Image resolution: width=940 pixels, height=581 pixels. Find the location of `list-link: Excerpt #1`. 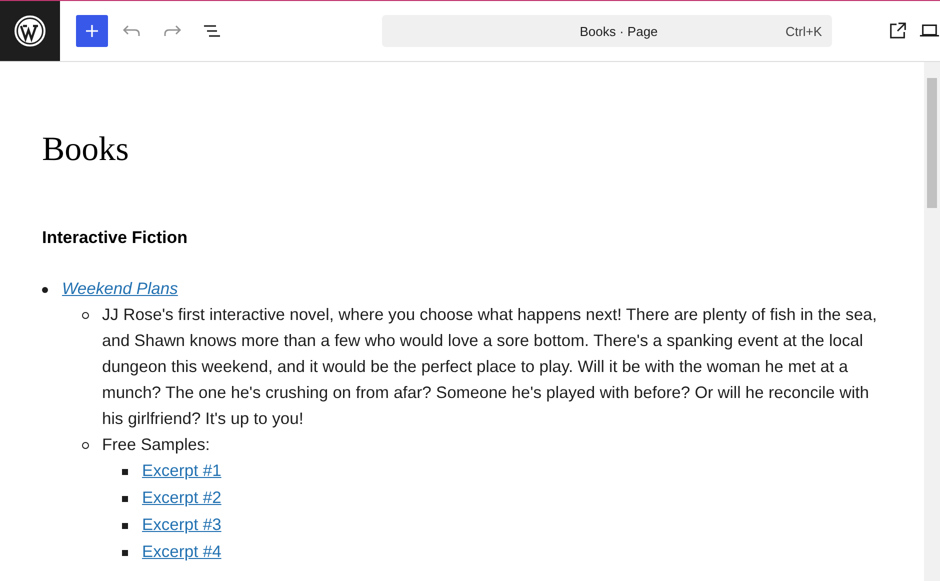

list-link: Excerpt #1 is located at coordinates (182, 471).